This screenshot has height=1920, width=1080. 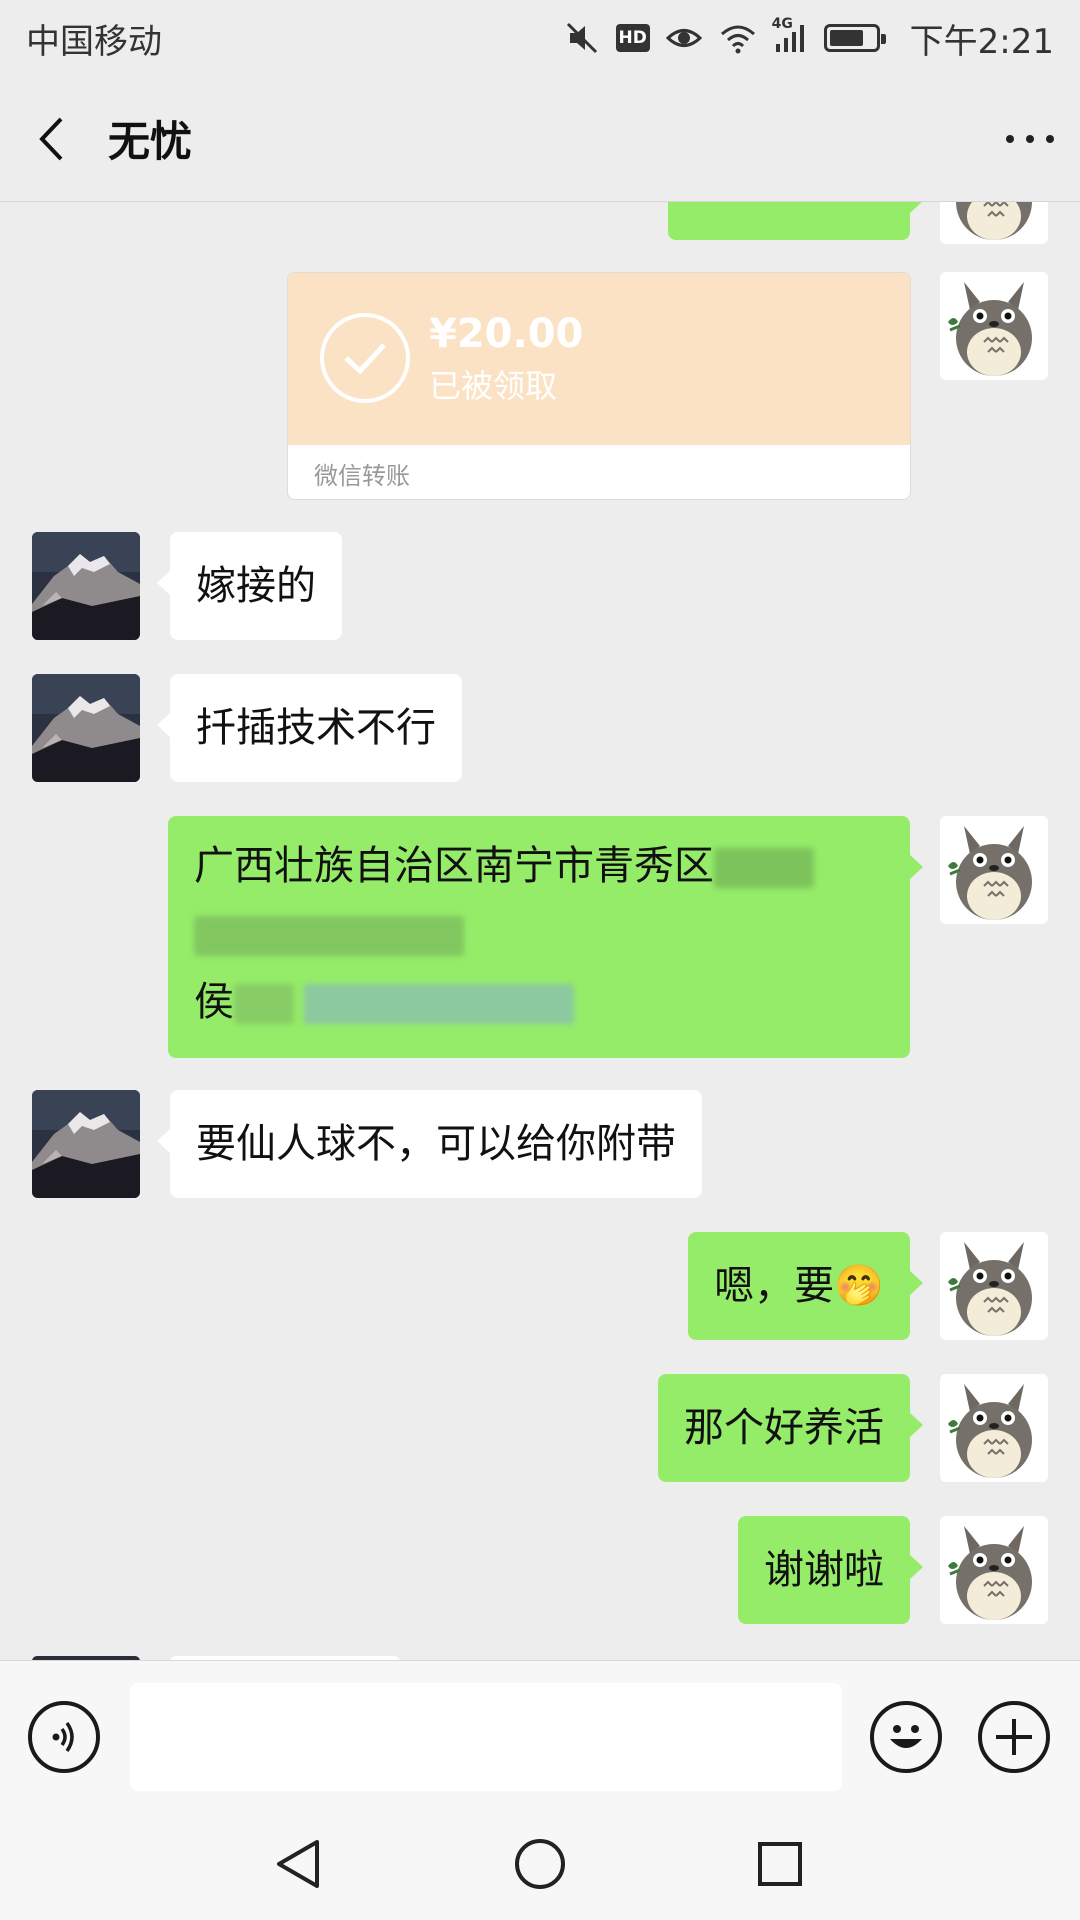 What do you see at coordinates (540, 38) in the screenshot?
I see `status-bar: 中国移动 HD 4G 下午2:21` at bounding box center [540, 38].